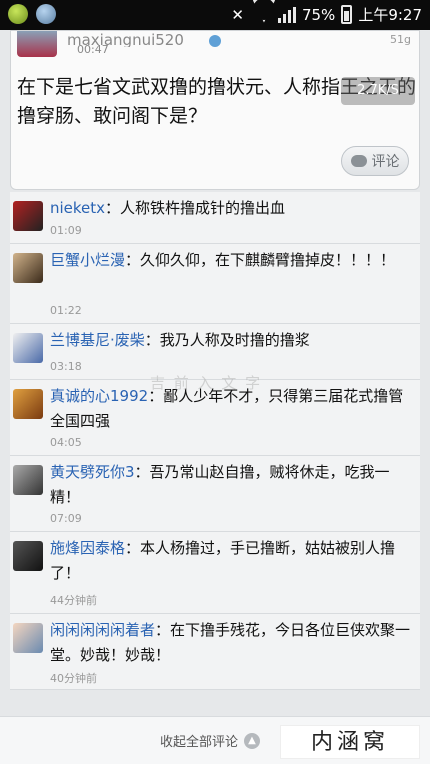  Describe the element at coordinates (66, 442) in the screenshot. I see `comment-time: 04:05` at that location.